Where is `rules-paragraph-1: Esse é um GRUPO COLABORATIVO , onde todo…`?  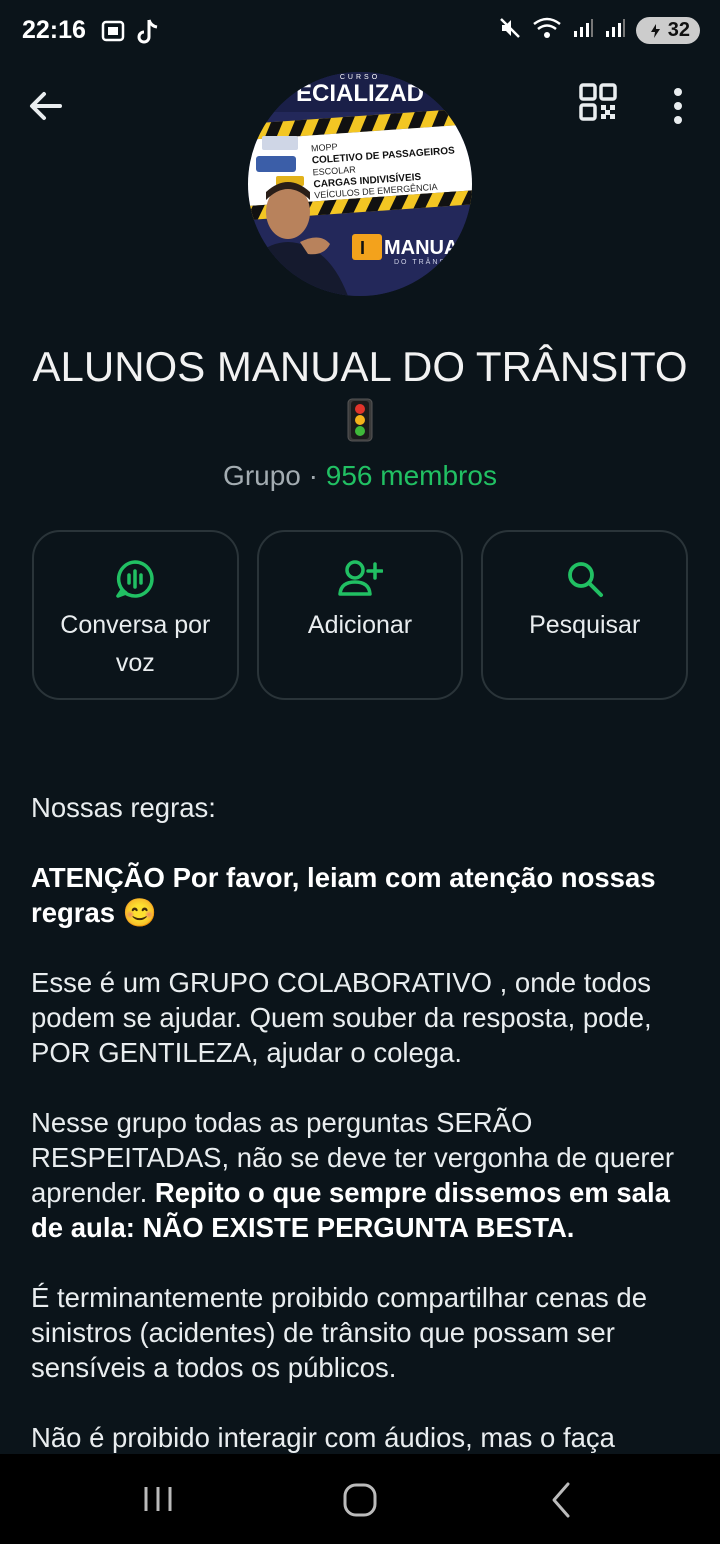 rules-paragraph-1: Esse é um GRUPO COLABORATIVO , onde todo… is located at coordinates (341, 1017).